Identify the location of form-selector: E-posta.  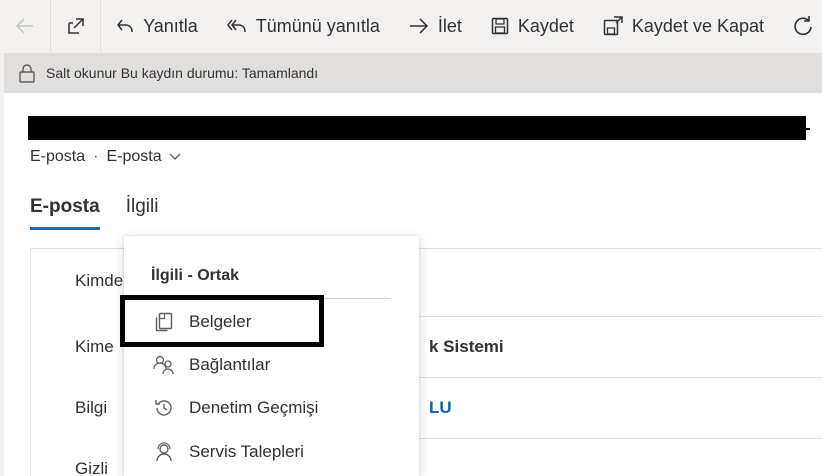
(143, 157).